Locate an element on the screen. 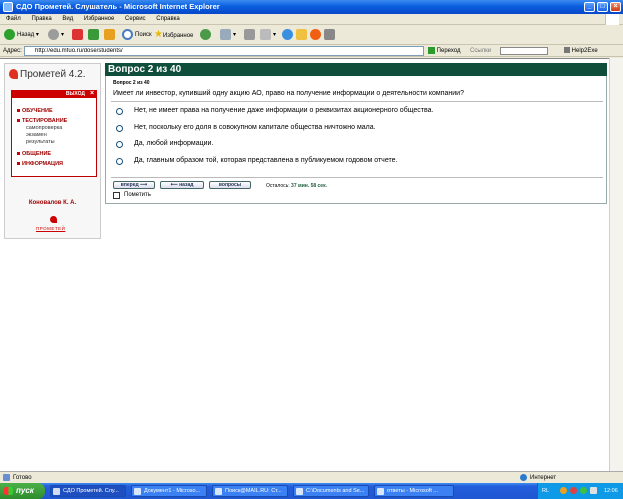 The image size is (623, 499). refresh-icon is located at coordinates (93, 34).